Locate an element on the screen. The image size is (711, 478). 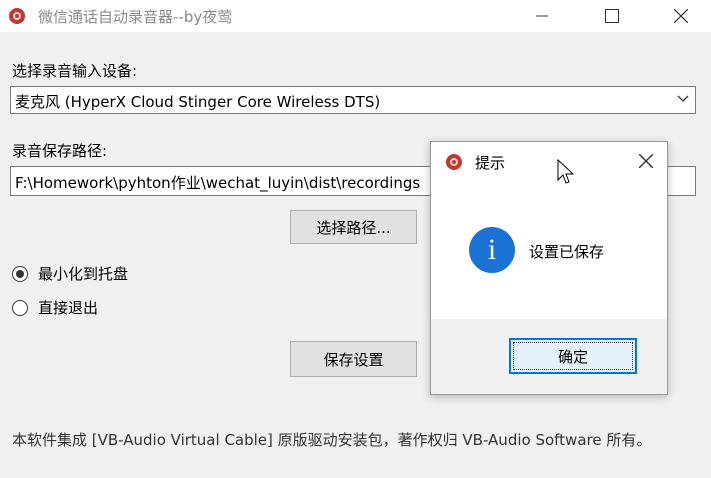
title-bar: 微信通话自动录音器--by夜莺 is located at coordinates (355, 16).